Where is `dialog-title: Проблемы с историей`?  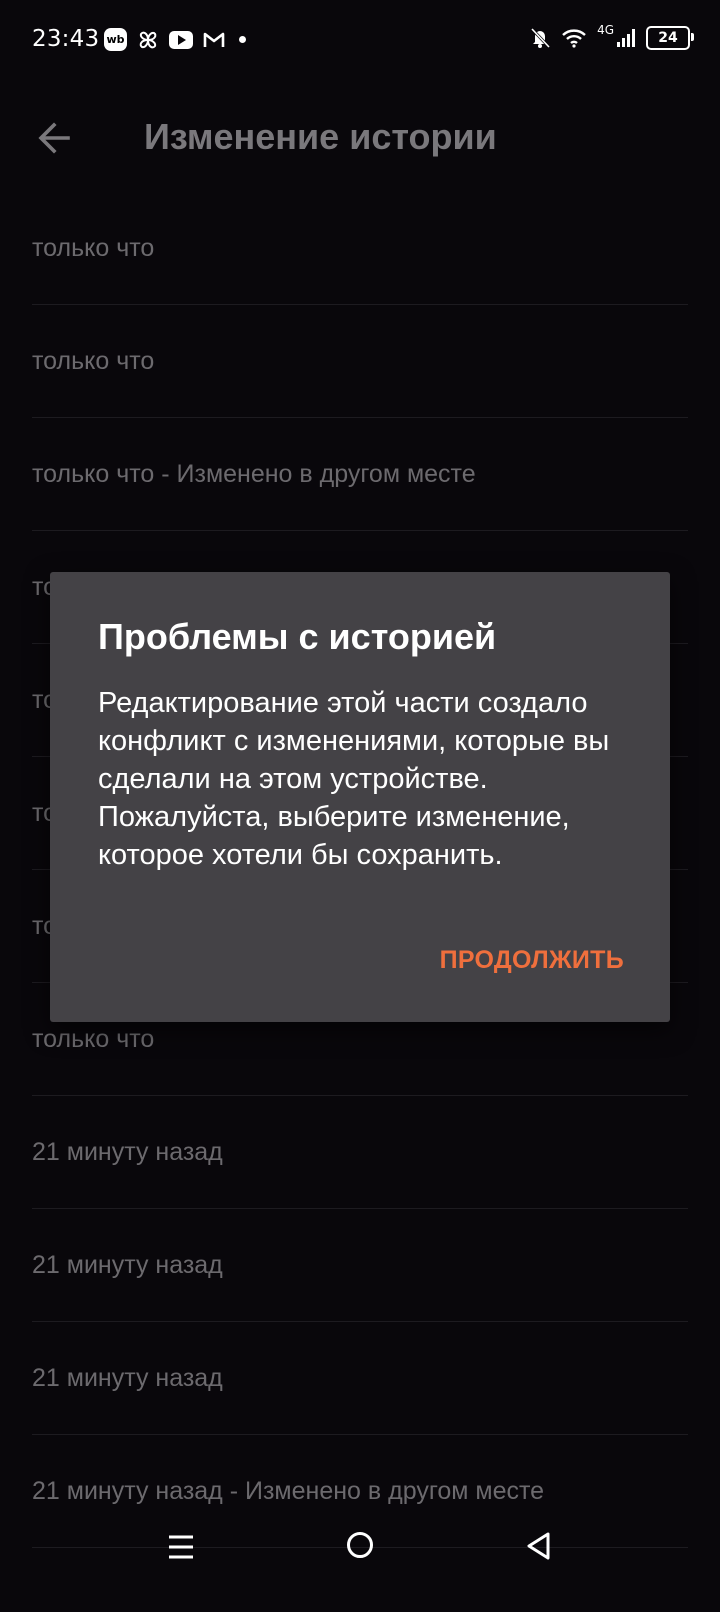
dialog-title: Проблемы с историей is located at coordinates (297, 636).